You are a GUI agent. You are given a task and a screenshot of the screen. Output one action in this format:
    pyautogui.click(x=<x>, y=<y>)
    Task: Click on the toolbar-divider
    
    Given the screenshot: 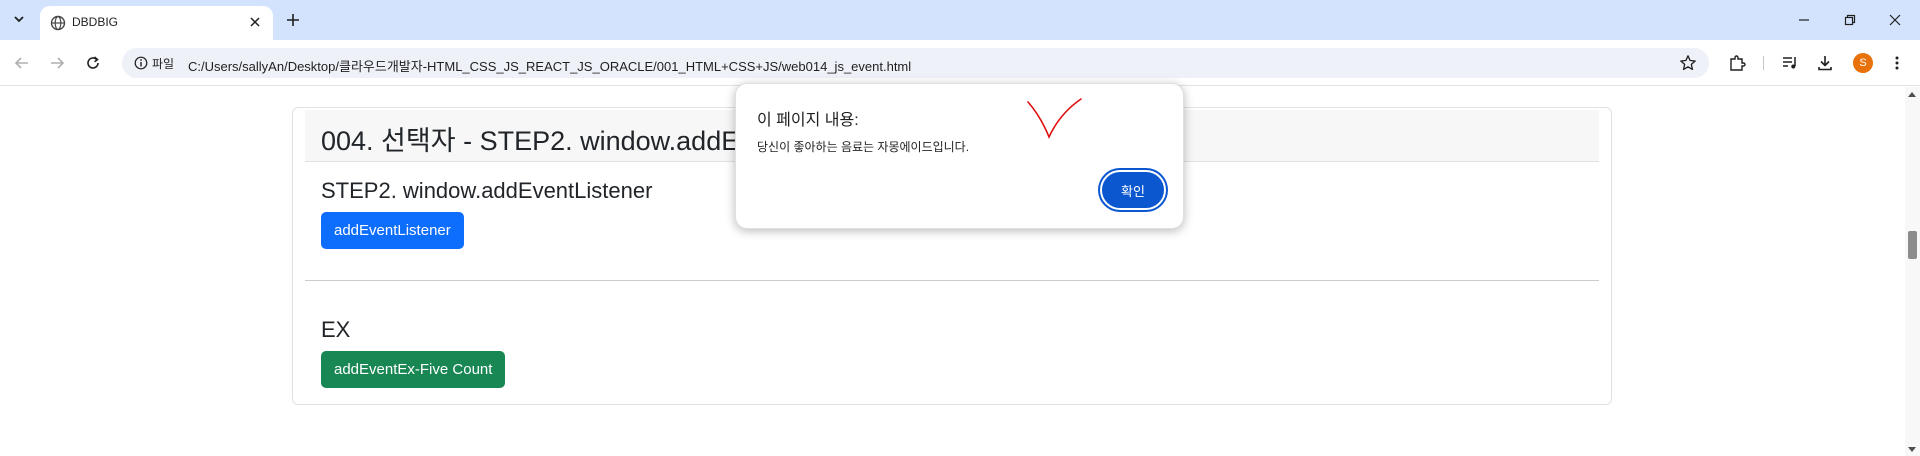 What is the action you would take?
    pyautogui.click(x=1763, y=63)
    